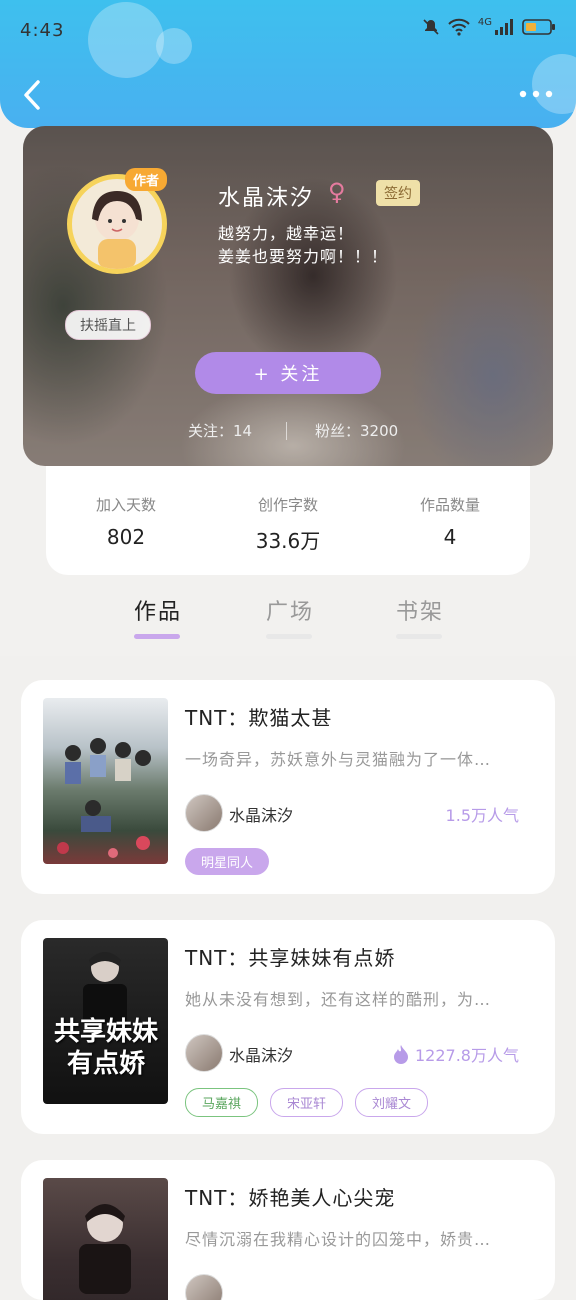 The height and width of the screenshot is (1300, 576). Describe the element at coordinates (337, 192) in the screenshot. I see `female-icon: ♀` at that location.